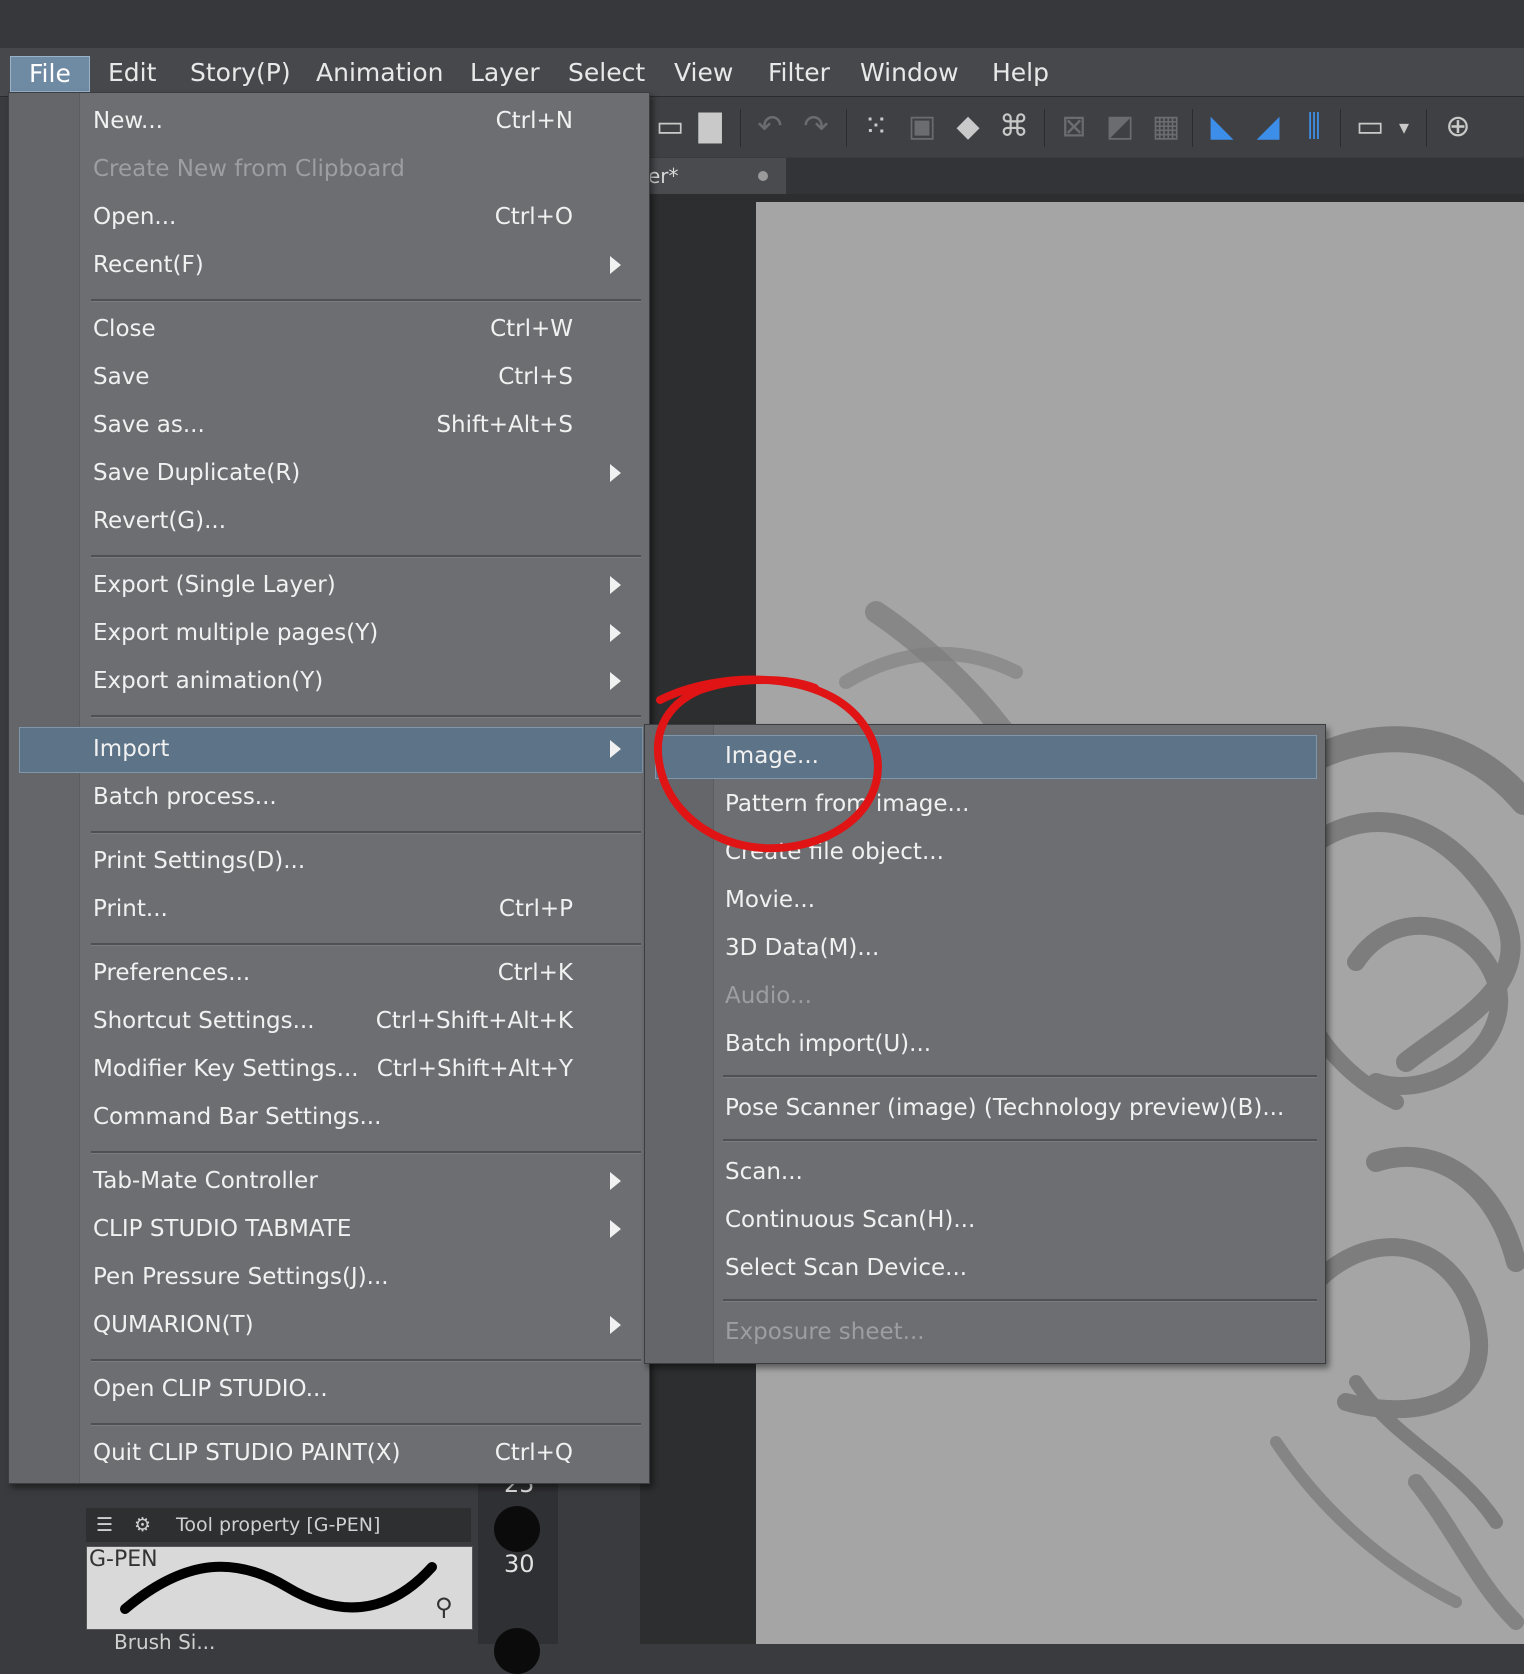  Describe the element at coordinates (333, 121) in the screenshot. I see `menu-item-new: New... Ctrl+N` at that location.